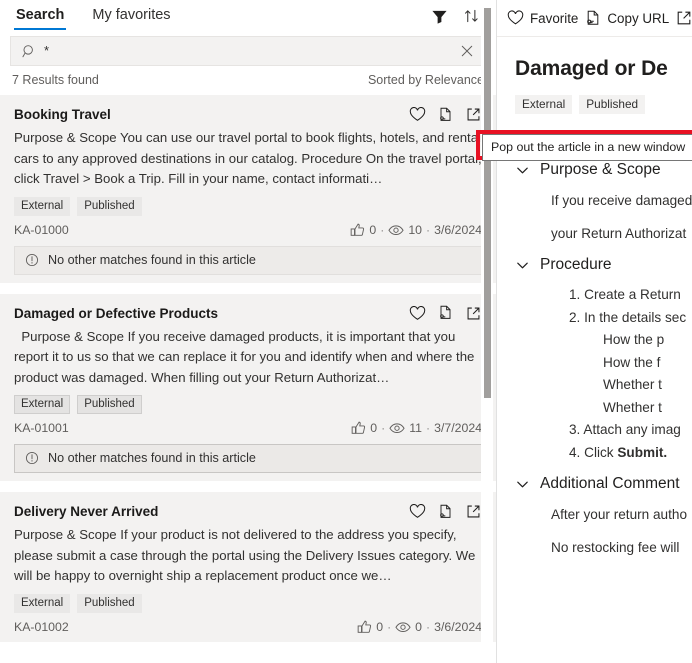 The width and height of the screenshot is (692, 663). I want to click on result-date: 3/6/2024, so click(458, 229).